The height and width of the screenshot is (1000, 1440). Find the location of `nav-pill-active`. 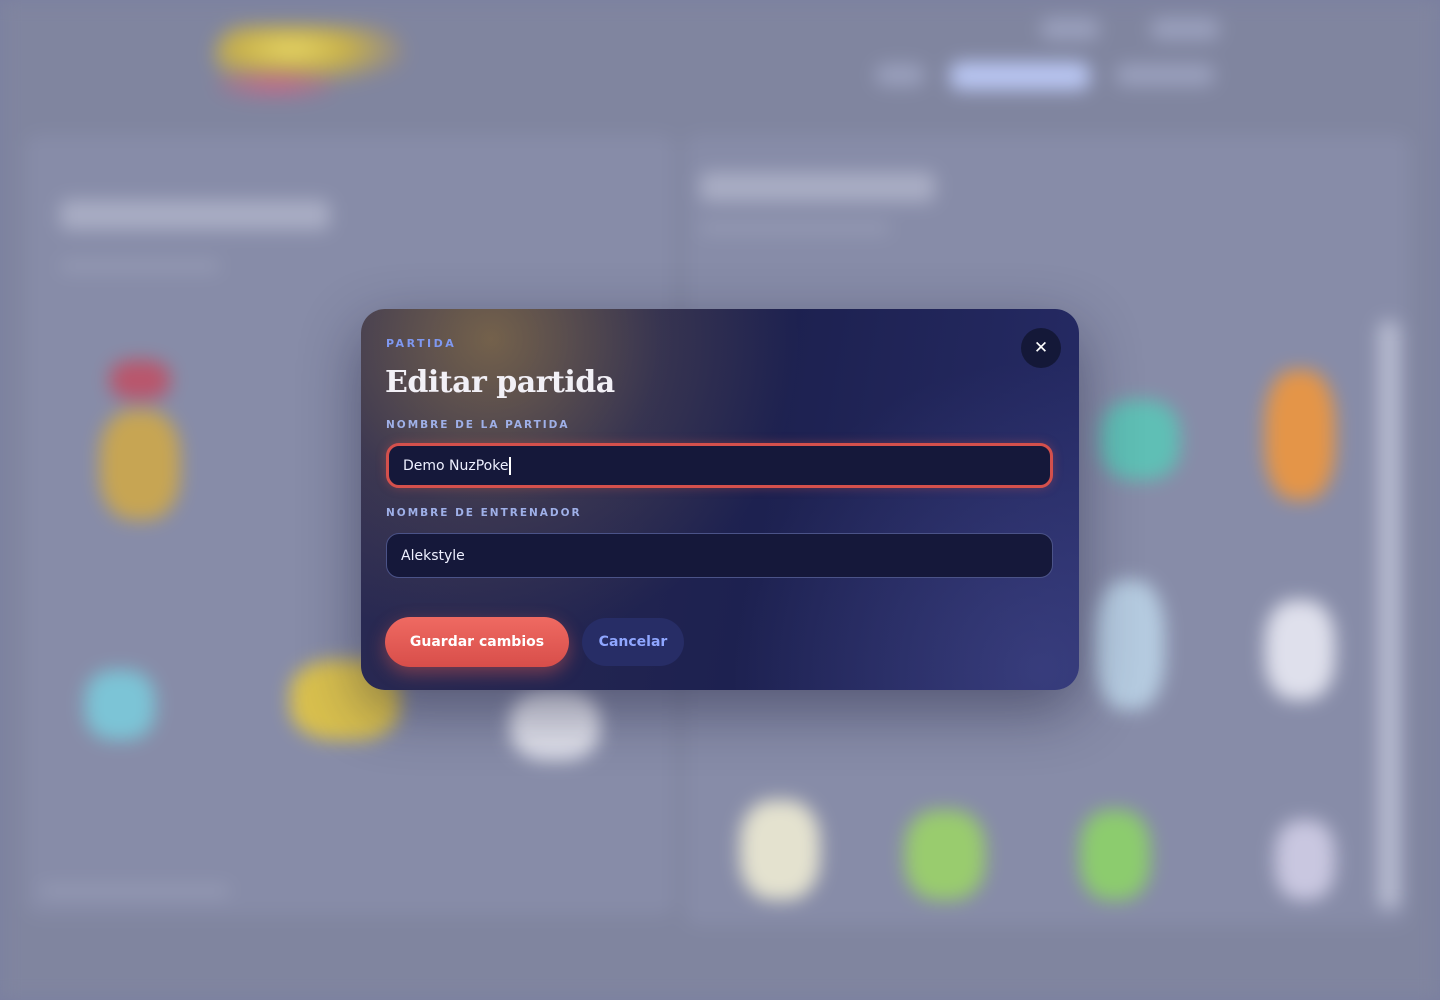

nav-pill-active is located at coordinates (1020, 76).